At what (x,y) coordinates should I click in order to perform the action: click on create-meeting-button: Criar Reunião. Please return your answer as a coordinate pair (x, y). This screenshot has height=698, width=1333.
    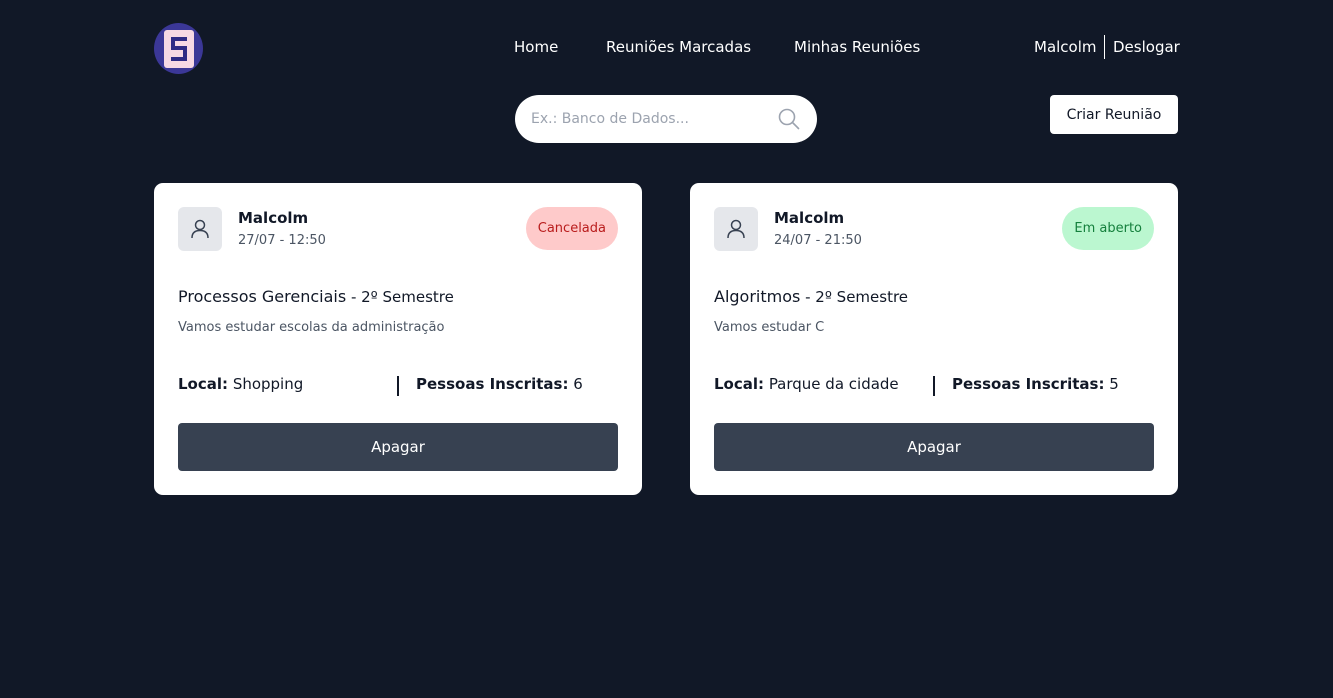
    Looking at the image, I should click on (1114, 114).